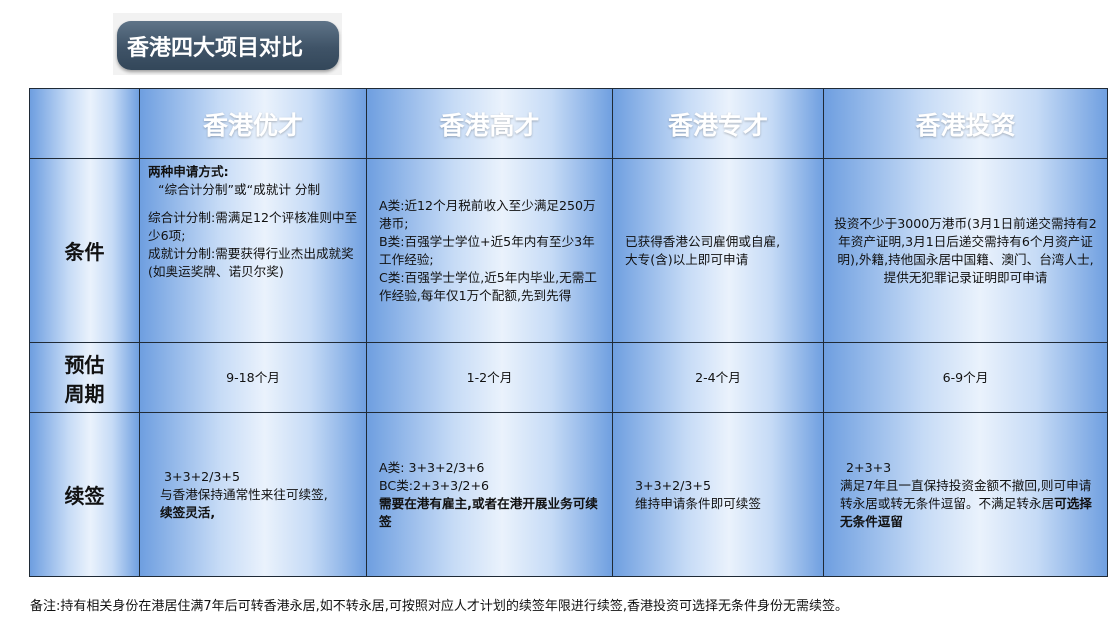  I want to click on row-label-renewal: 续签, so click(84, 494).